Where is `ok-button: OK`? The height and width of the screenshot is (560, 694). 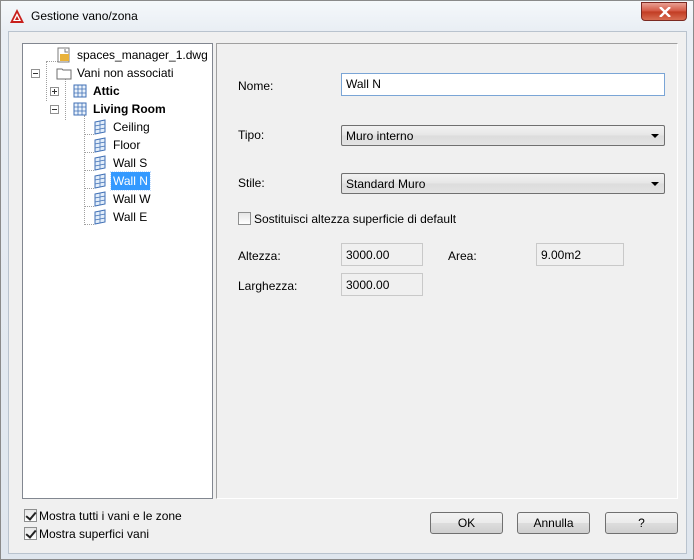 ok-button: OK is located at coordinates (466, 523).